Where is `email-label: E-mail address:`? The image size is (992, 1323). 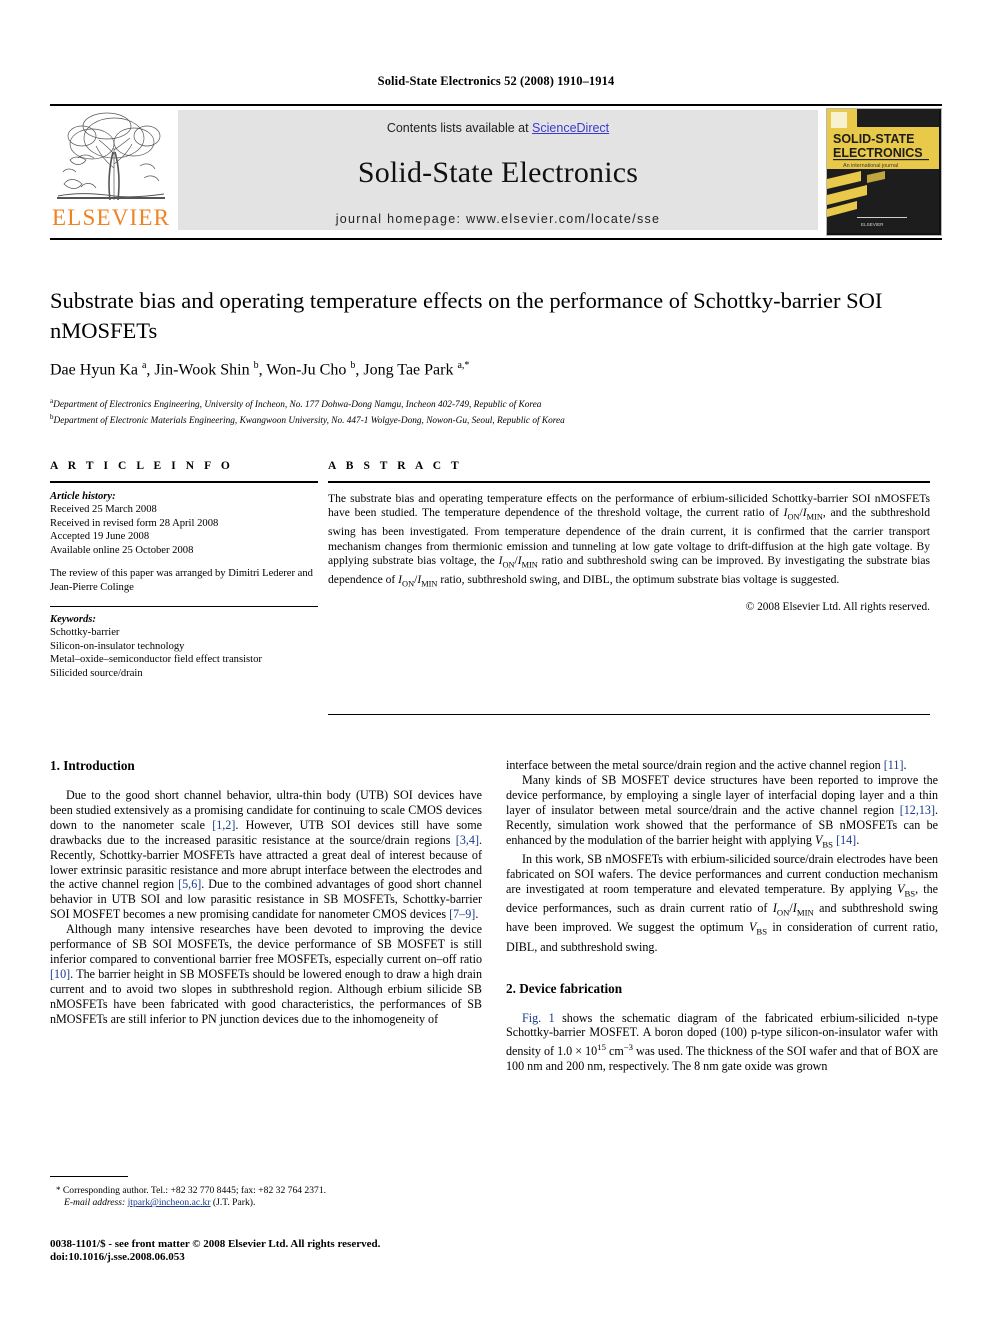 email-label: E-mail address: is located at coordinates (95, 1203).